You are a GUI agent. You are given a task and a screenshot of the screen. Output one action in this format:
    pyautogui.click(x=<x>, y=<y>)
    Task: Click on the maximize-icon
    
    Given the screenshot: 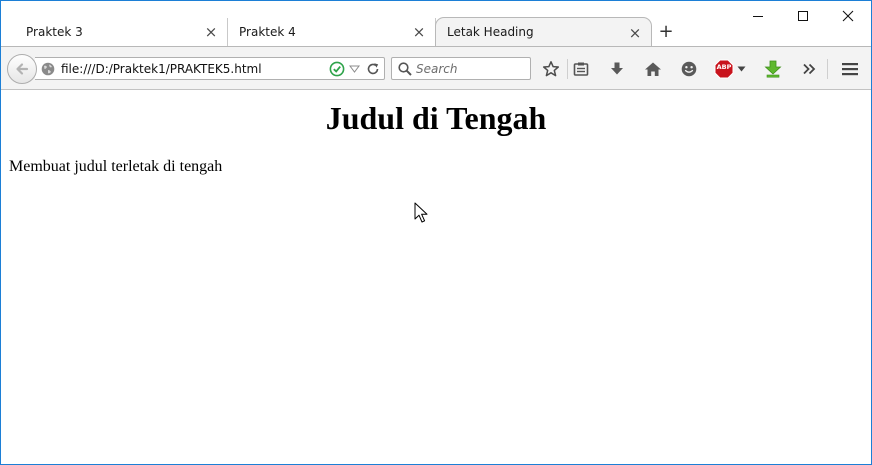 What is the action you would take?
    pyautogui.click(x=803, y=16)
    